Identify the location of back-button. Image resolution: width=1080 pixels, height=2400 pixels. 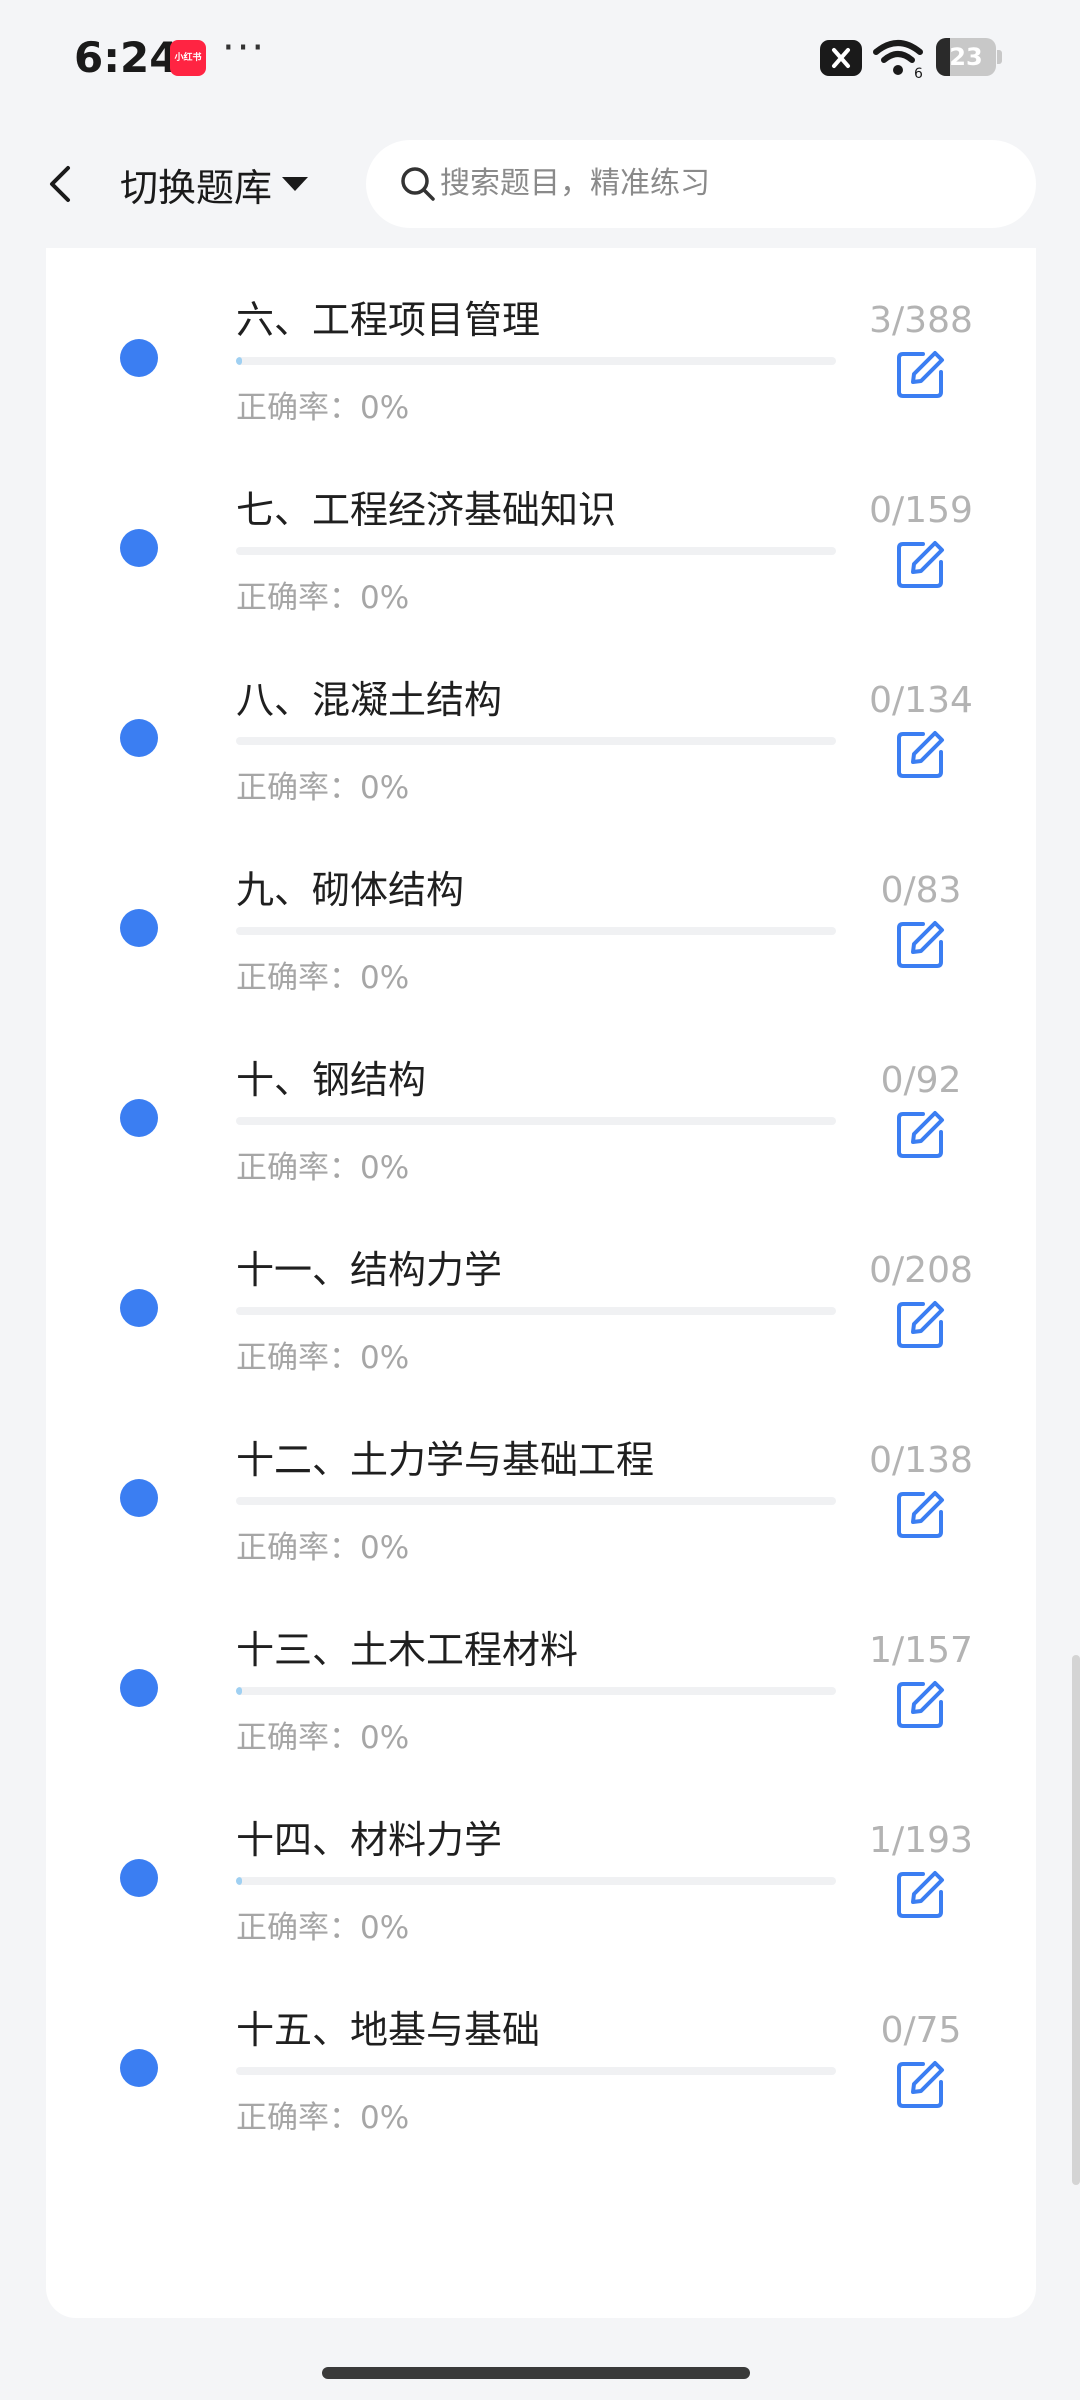
(62, 184).